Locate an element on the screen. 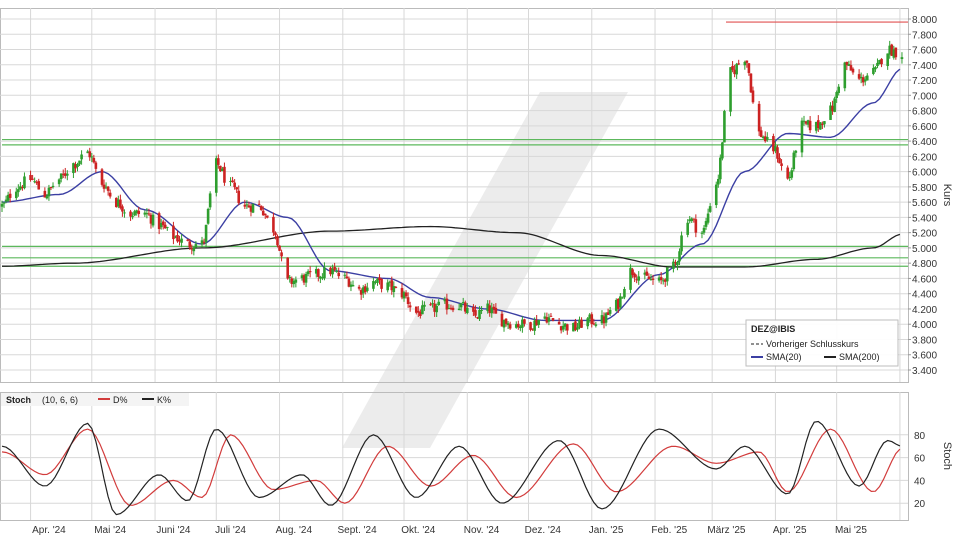 Image resolution: width=960 pixels, height=545 pixels. price-tick-label: 5.000 is located at coordinates (924, 249).